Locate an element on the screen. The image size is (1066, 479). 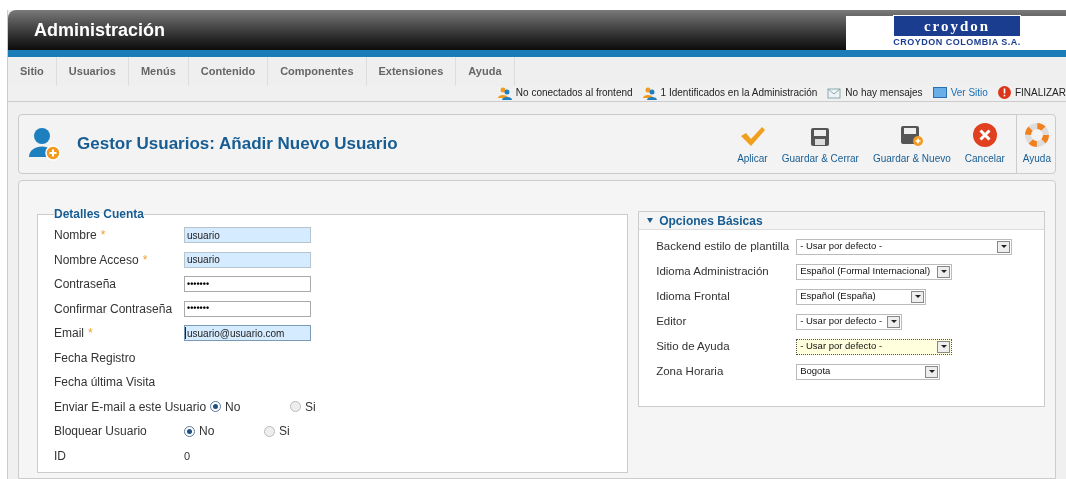
app-title: Administración is located at coordinates (100, 30).